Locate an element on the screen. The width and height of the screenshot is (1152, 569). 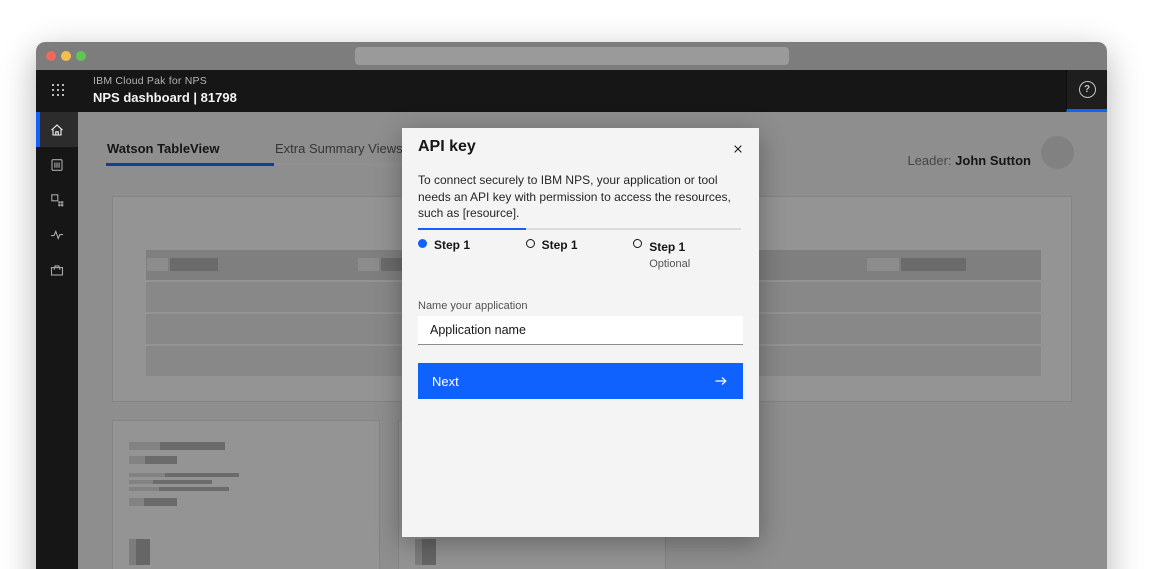
progress-step-2: Step 1 is located at coordinates (579, 249).